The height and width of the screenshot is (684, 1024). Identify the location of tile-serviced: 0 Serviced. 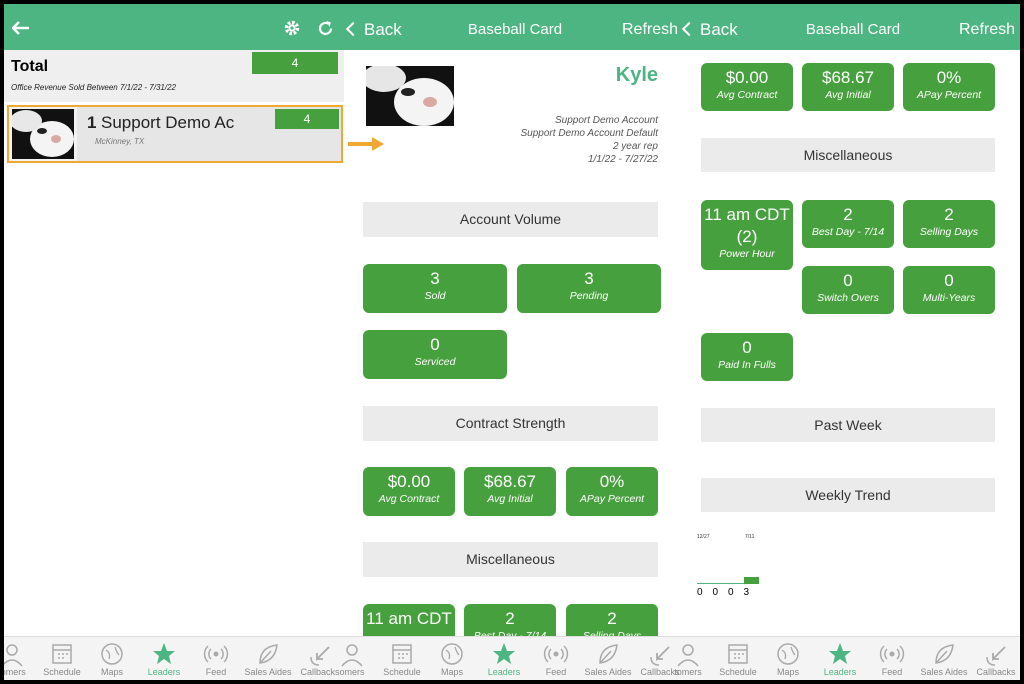
(435, 354).